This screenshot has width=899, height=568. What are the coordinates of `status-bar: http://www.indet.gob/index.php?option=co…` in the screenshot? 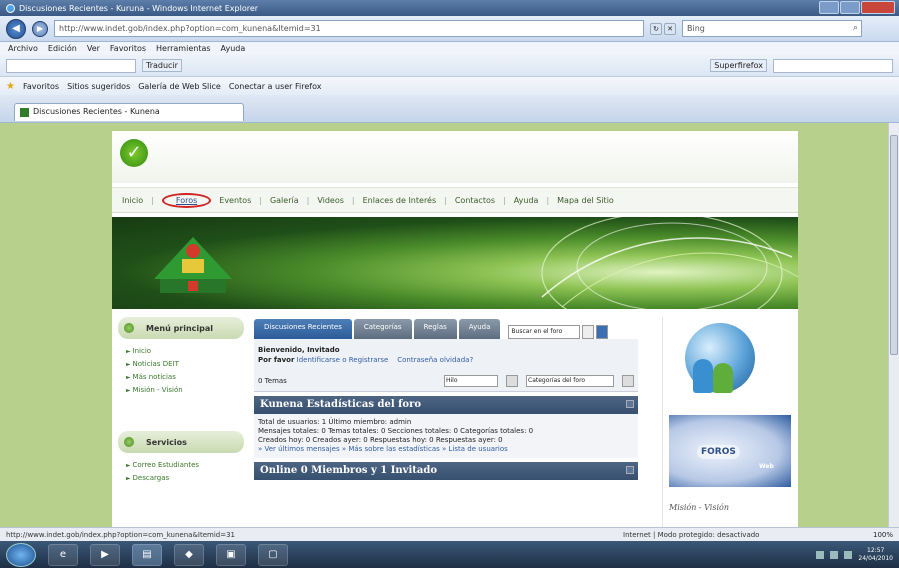 It's located at (449, 534).